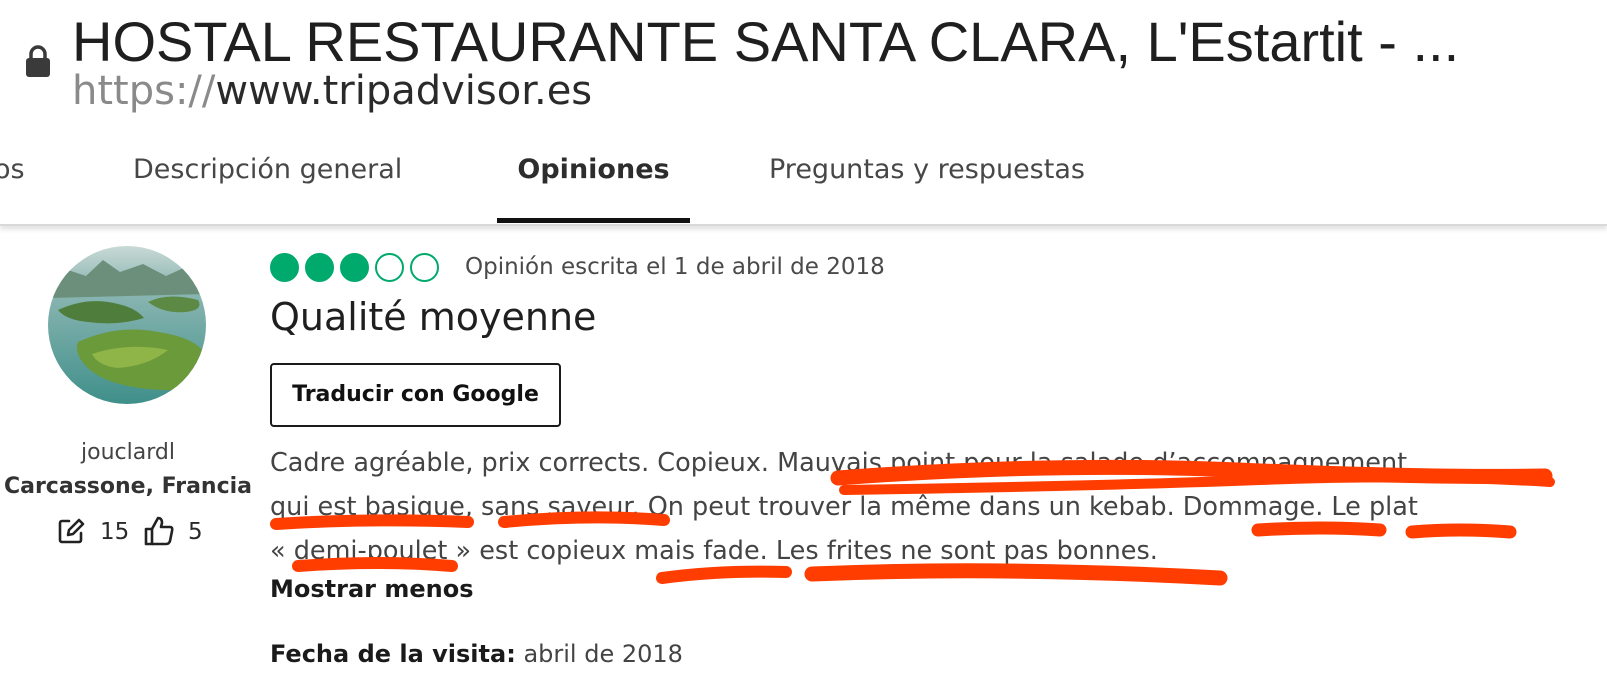 This screenshot has width=1607, height=700. Describe the element at coordinates (144, 91) in the screenshot. I see `url-scheme: https://` at that location.